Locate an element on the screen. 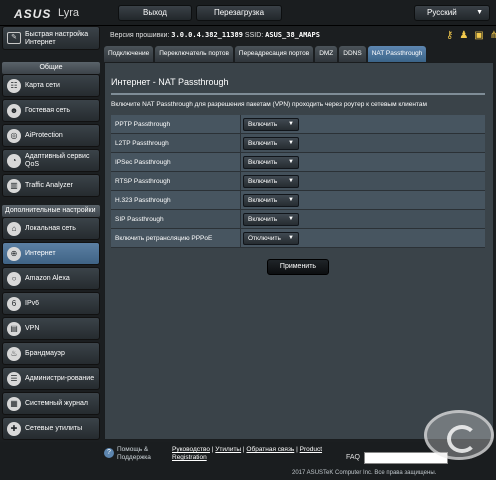 Image resolution: width=496 pixels, height=480 pixels. sidebar-item-lan: ⌂ Локальная сеть is located at coordinates (51, 228).